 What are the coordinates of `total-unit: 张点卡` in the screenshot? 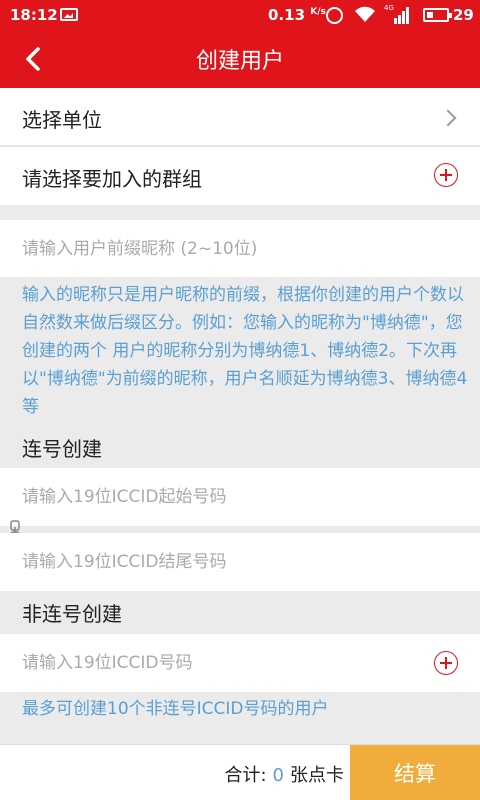 It's located at (317, 775).